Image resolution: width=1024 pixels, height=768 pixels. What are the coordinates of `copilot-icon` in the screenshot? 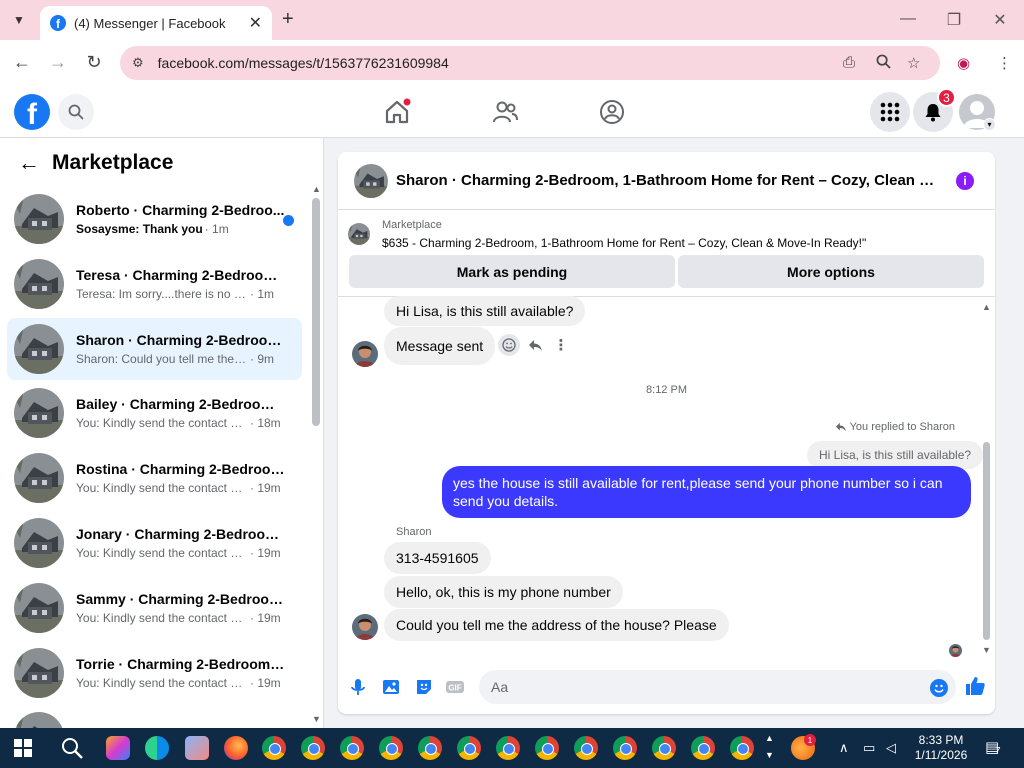 It's located at (118, 748).